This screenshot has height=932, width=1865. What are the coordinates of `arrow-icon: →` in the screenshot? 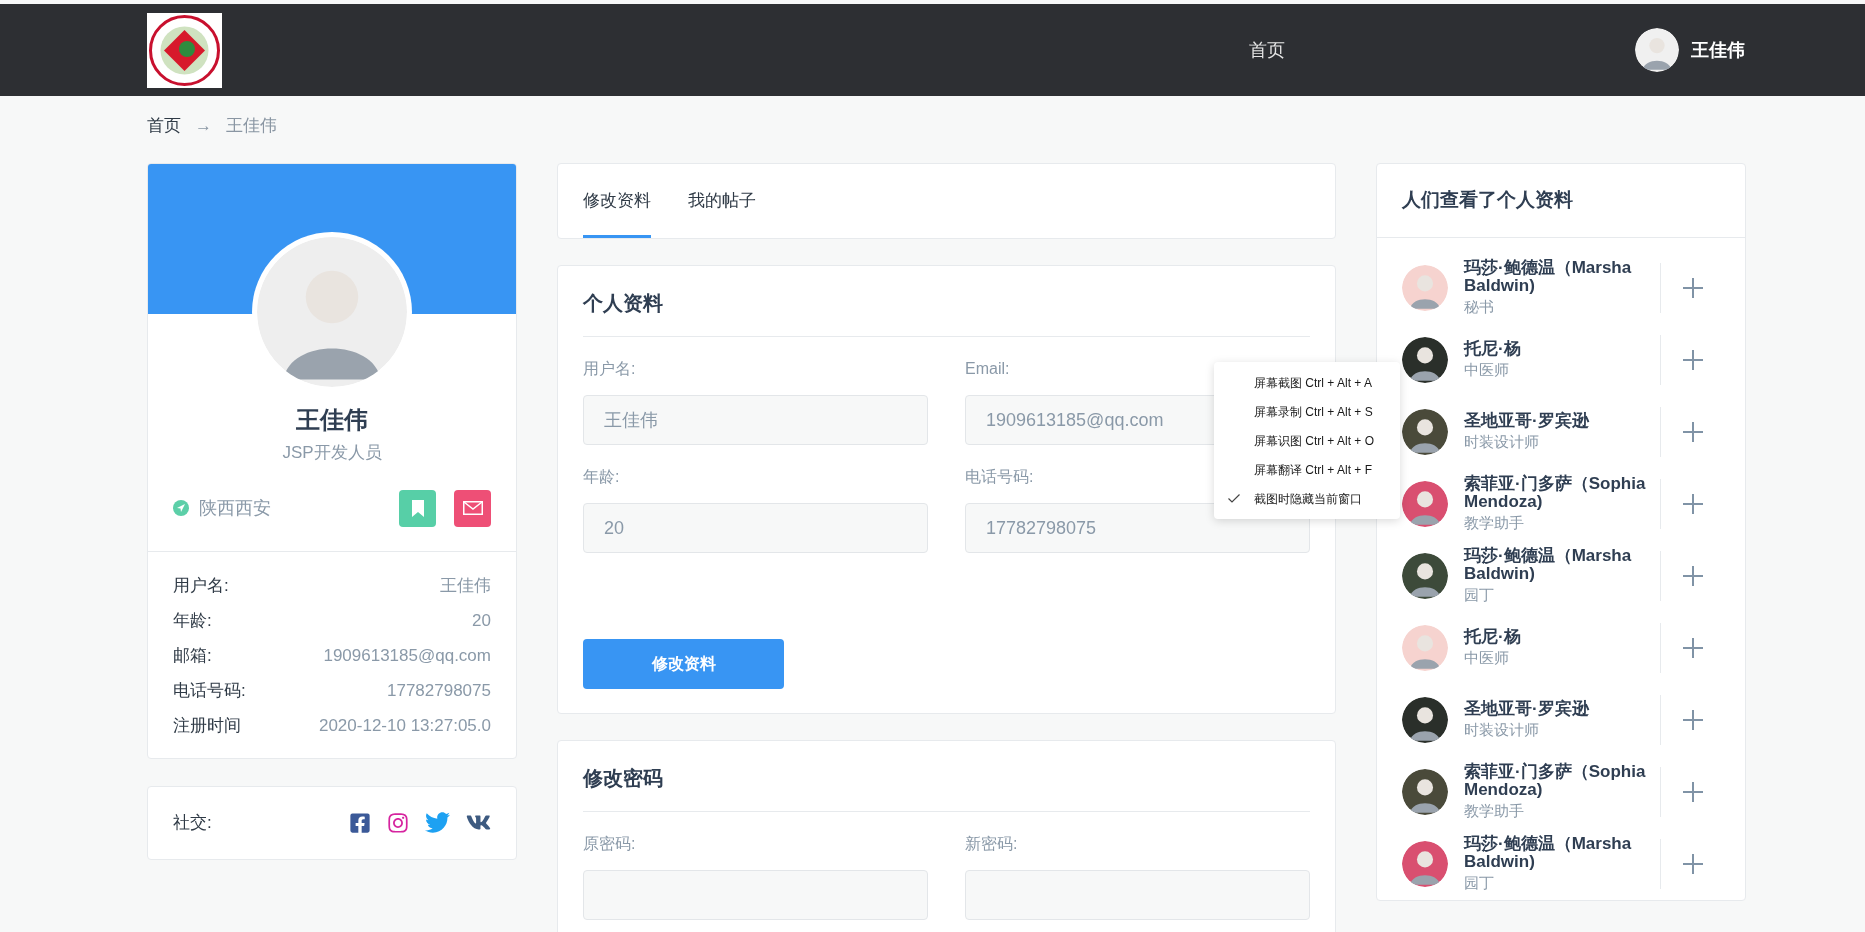 It's located at (203, 126).